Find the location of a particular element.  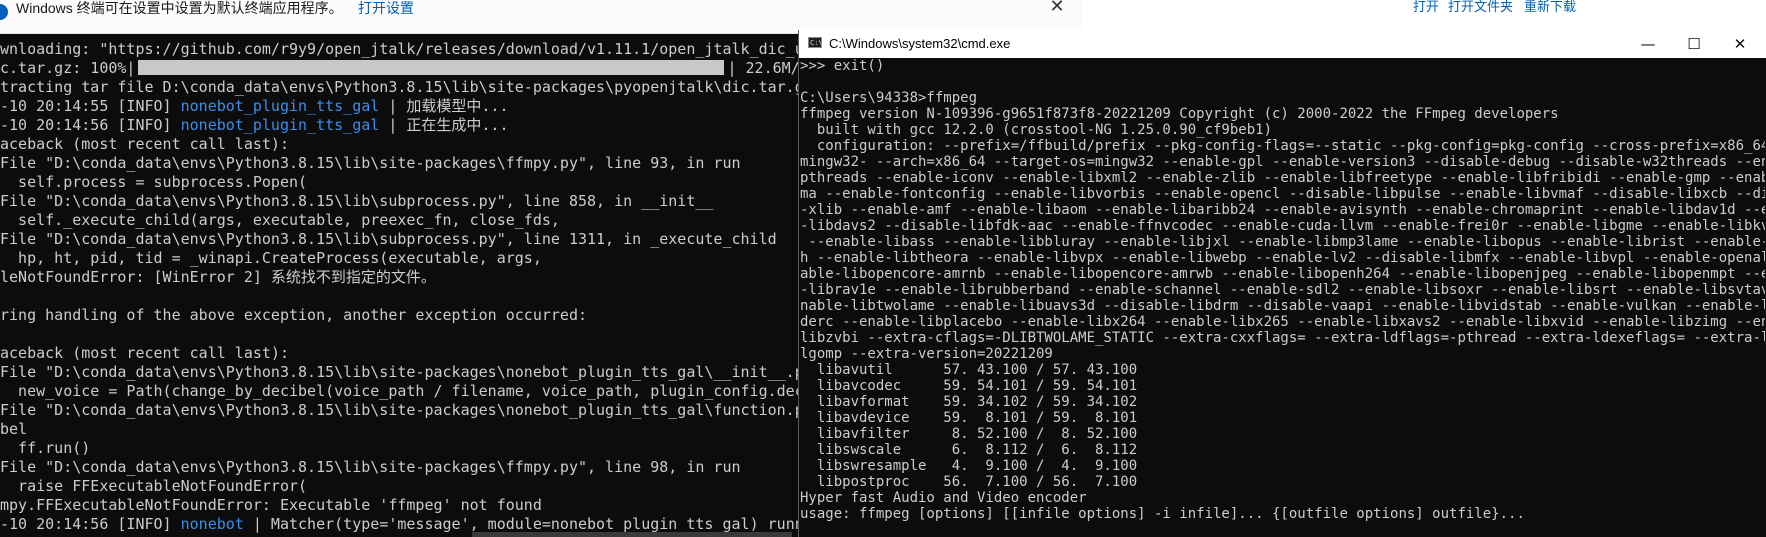

line-text: ff.run() is located at coordinates (45, 448).